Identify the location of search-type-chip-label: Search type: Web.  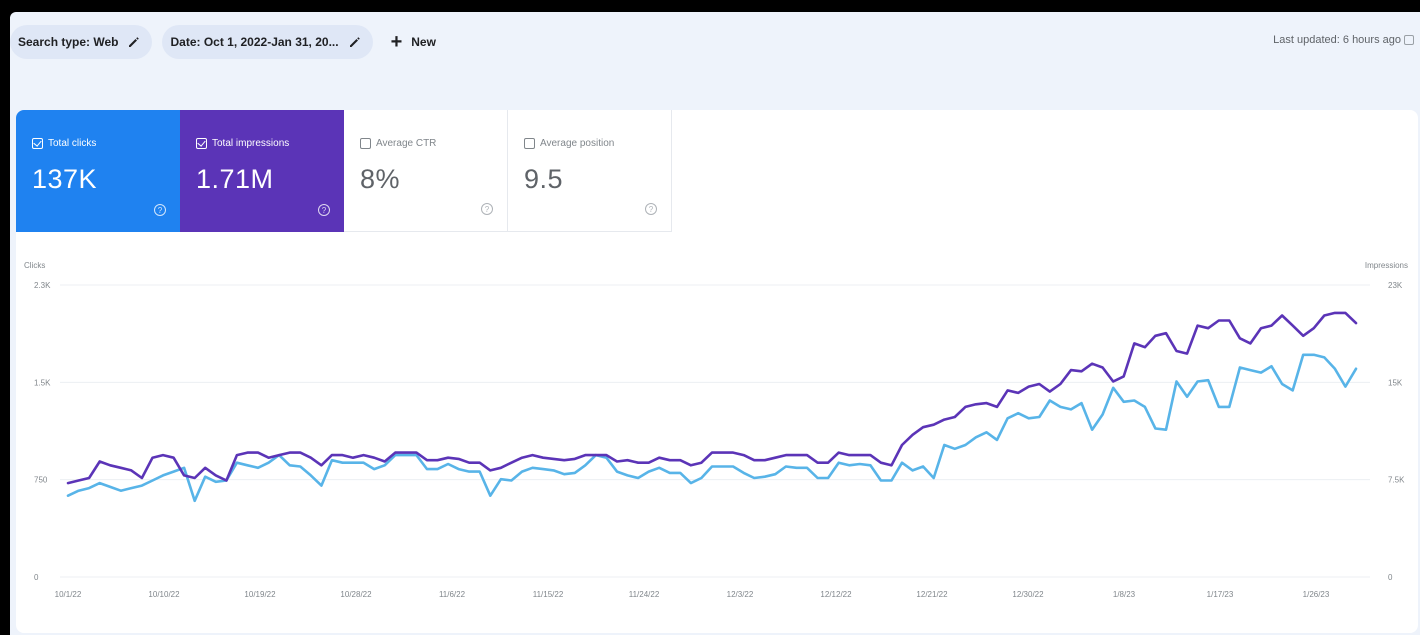
(68, 42).